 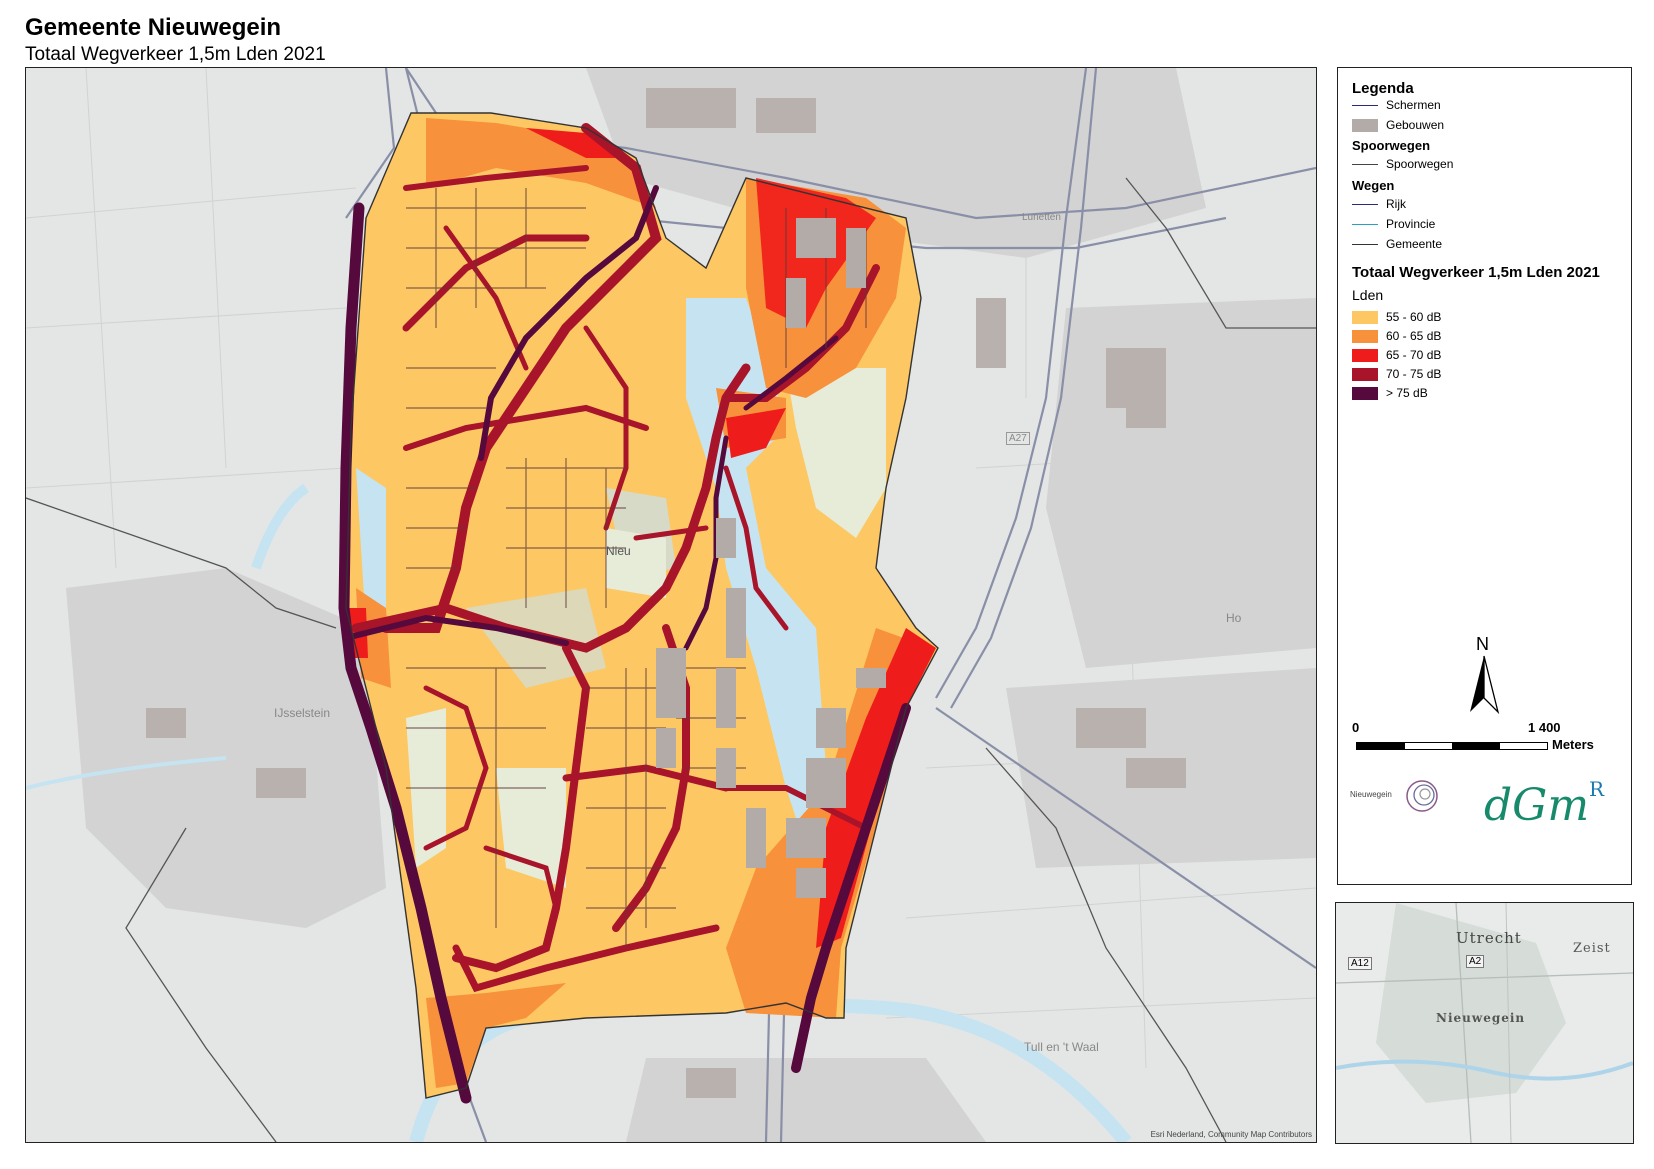 I want to click on scale-unit: Meters, so click(x=1573, y=744).